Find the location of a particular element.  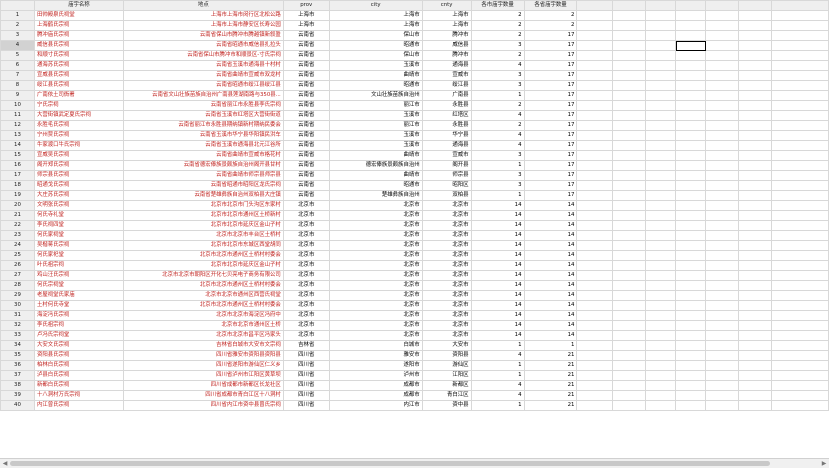

cell: 北京市北京市通州区土桥村村委会 is located at coordinates (203, 285).